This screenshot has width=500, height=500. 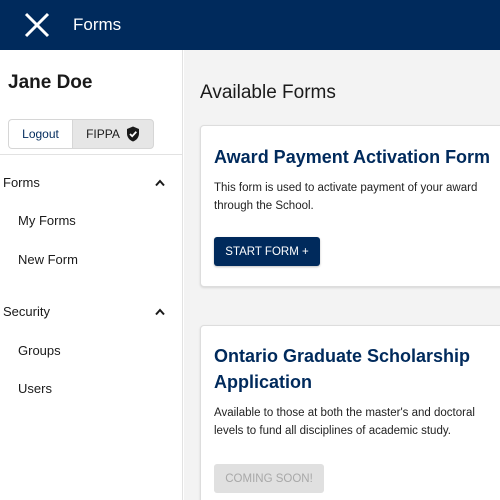 What do you see at coordinates (267, 251) in the screenshot?
I see `start-form-button: START FORM +` at bounding box center [267, 251].